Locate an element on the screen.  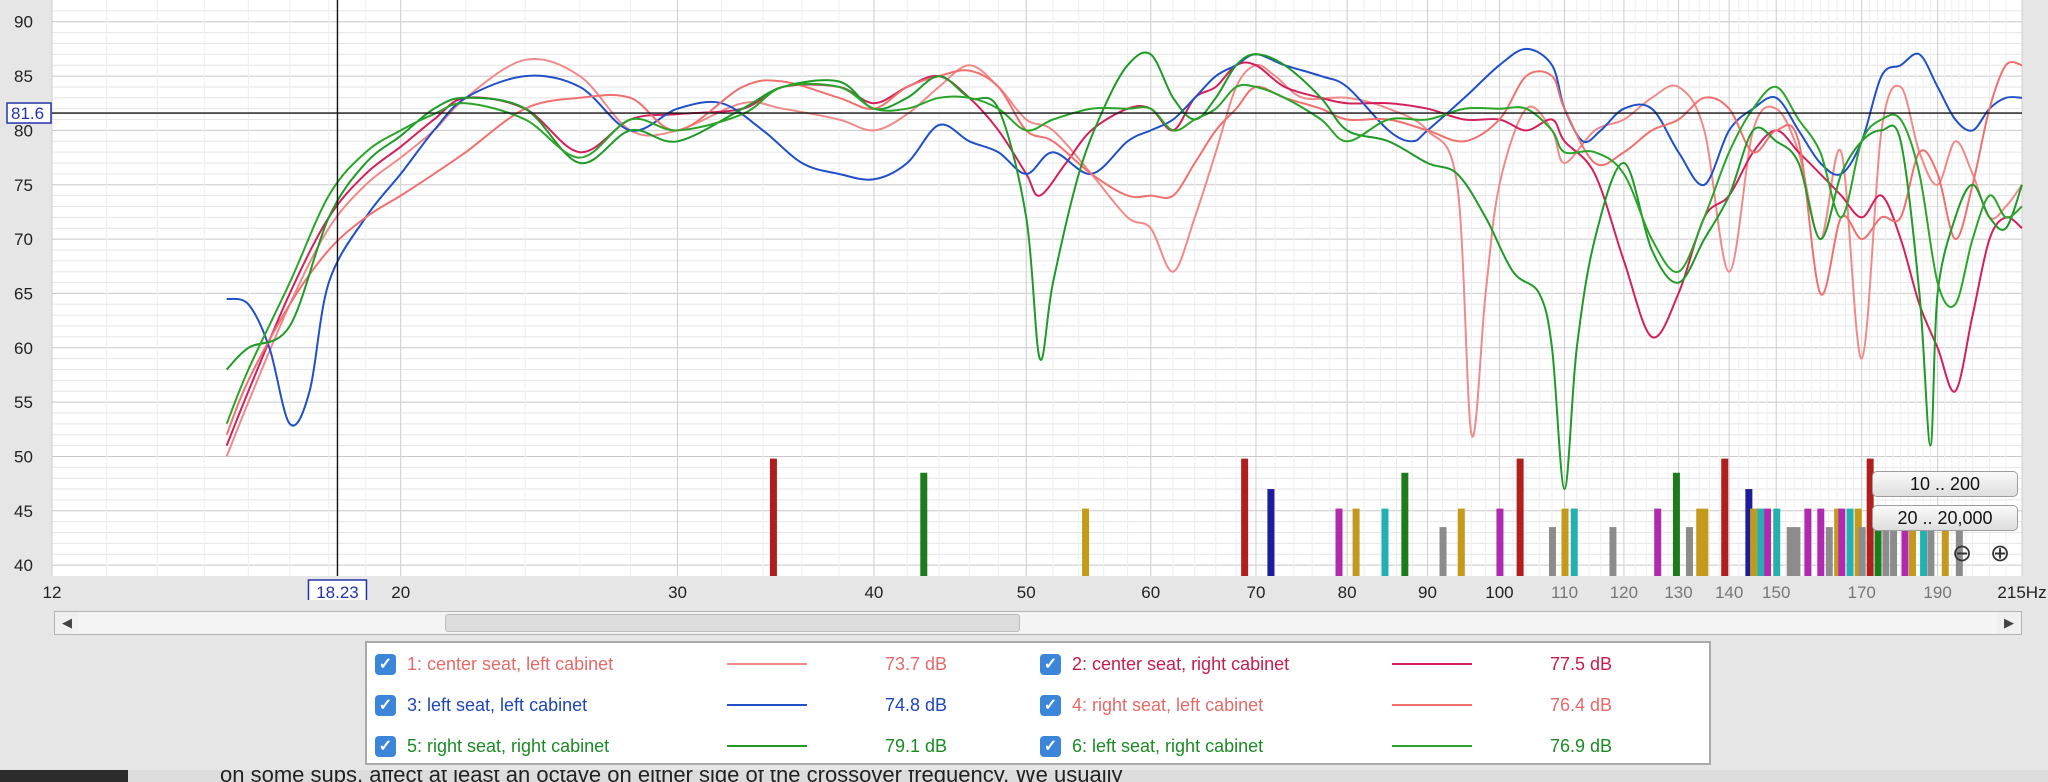
legend-item-6: ✓ 6: left seat, right cabinet 76.9 dB is located at coordinates (1326, 746).